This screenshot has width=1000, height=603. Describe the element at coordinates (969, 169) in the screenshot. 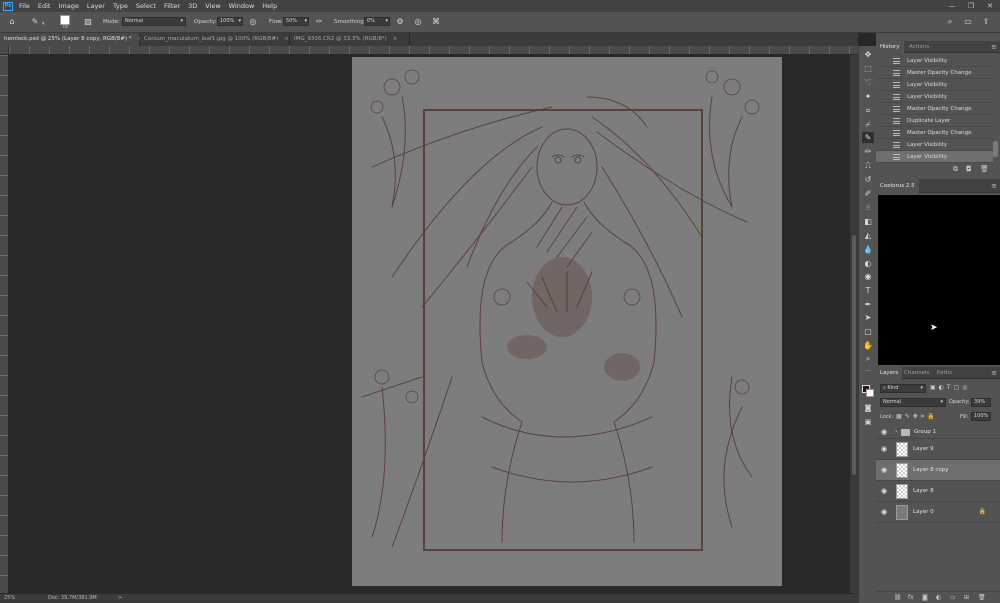

I see `camera-snapshot-icon: ◘` at that location.